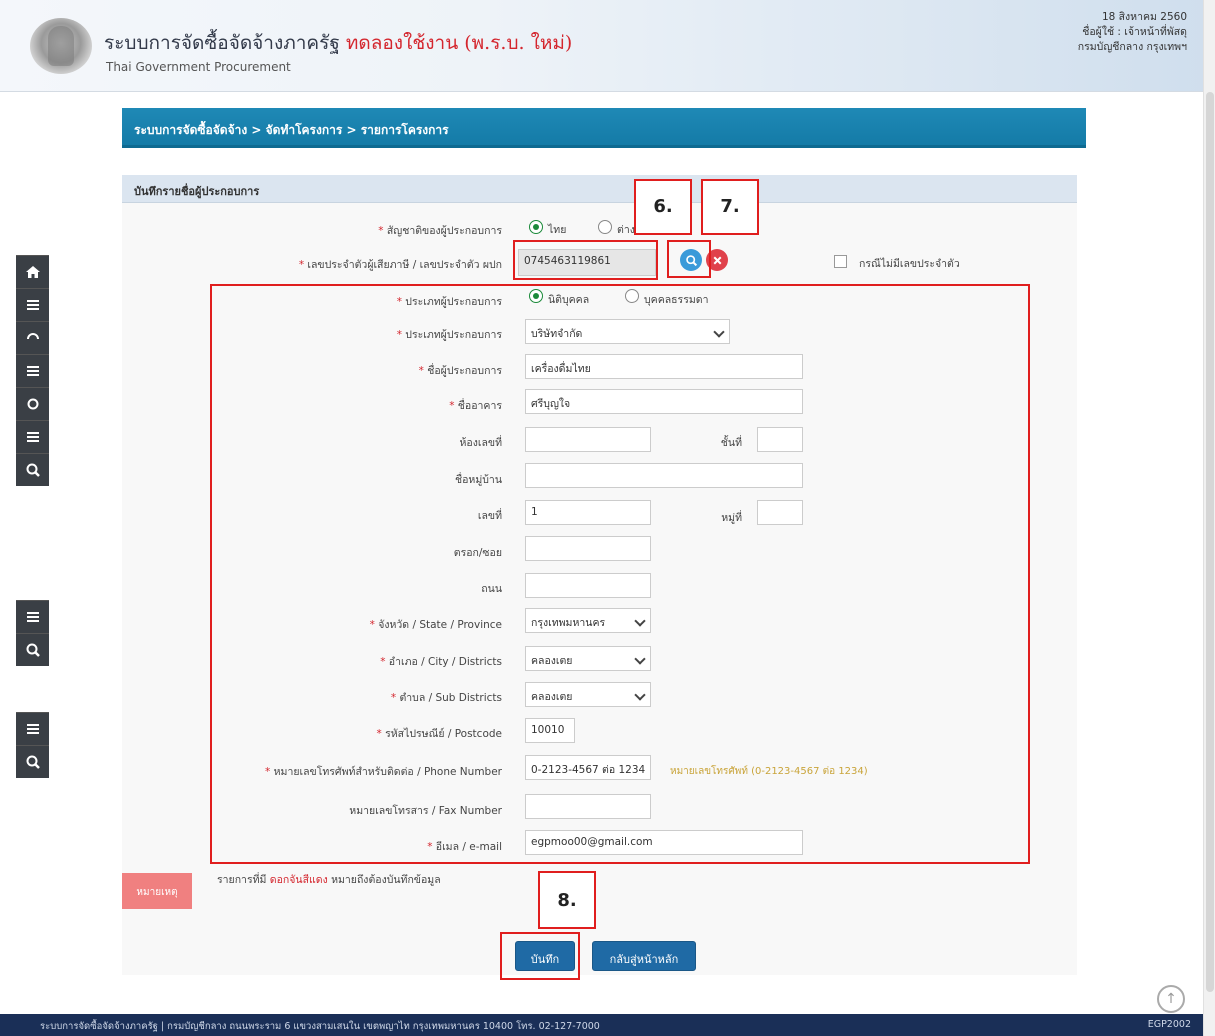 The width and height of the screenshot is (1215, 1036). What do you see at coordinates (1132, 47) in the screenshot?
I see `user-org: กรมบัญชีกลาง กรุงเทพฯ` at bounding box center [1132, 47].